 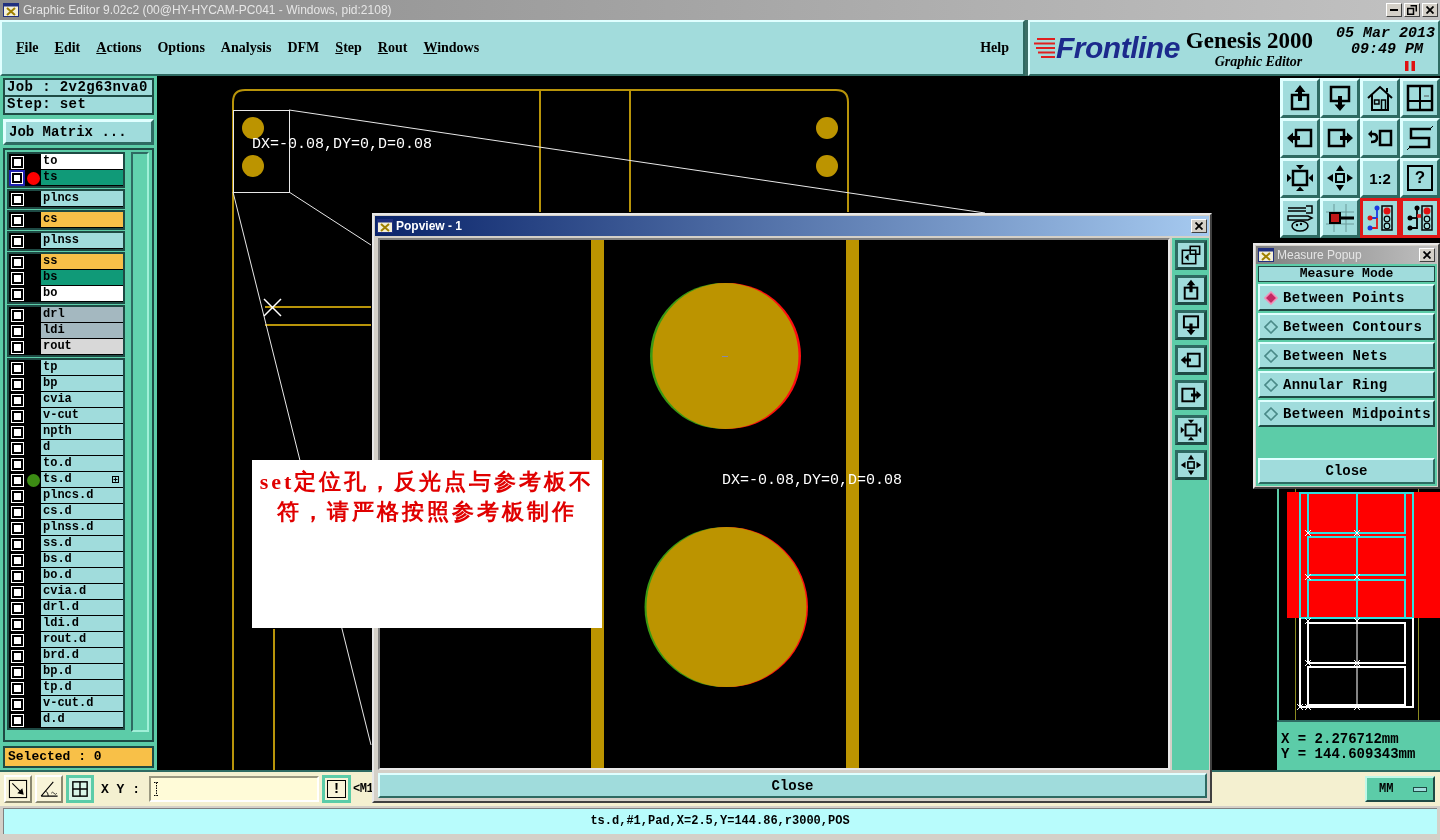 I want to click on layer-name: bo, so click(x=82, y=294).